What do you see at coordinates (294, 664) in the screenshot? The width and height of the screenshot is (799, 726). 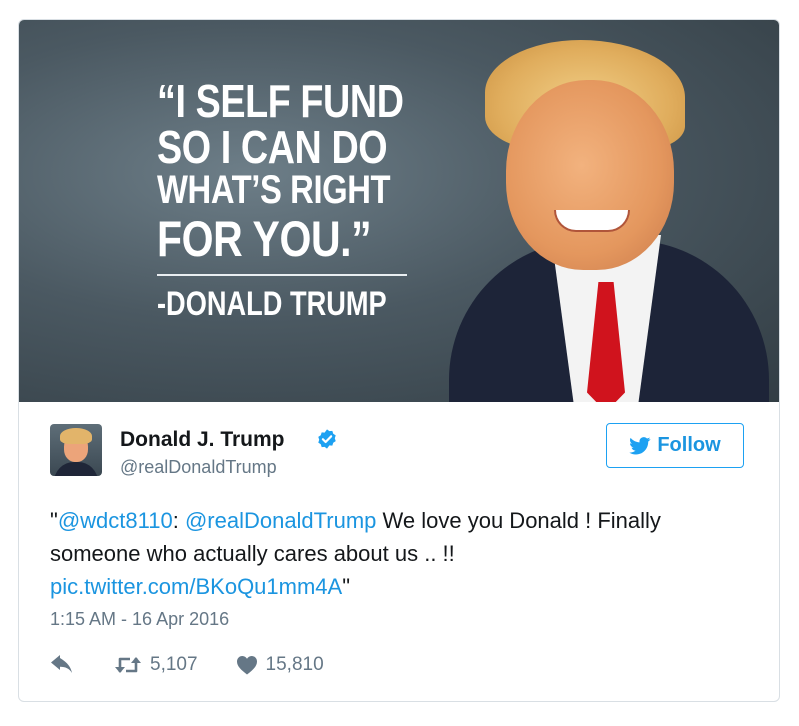 I see `like-count: 15,810` at bounding box center [294, 664].